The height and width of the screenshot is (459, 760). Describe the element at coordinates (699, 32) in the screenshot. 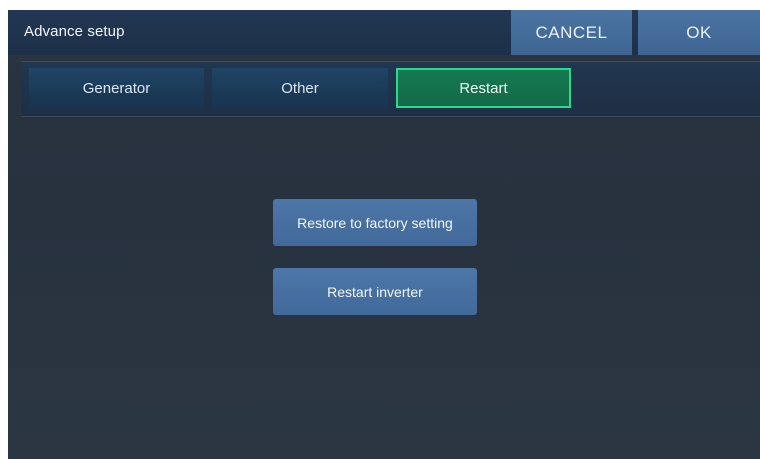

I see `ok-button: OK` at that location.